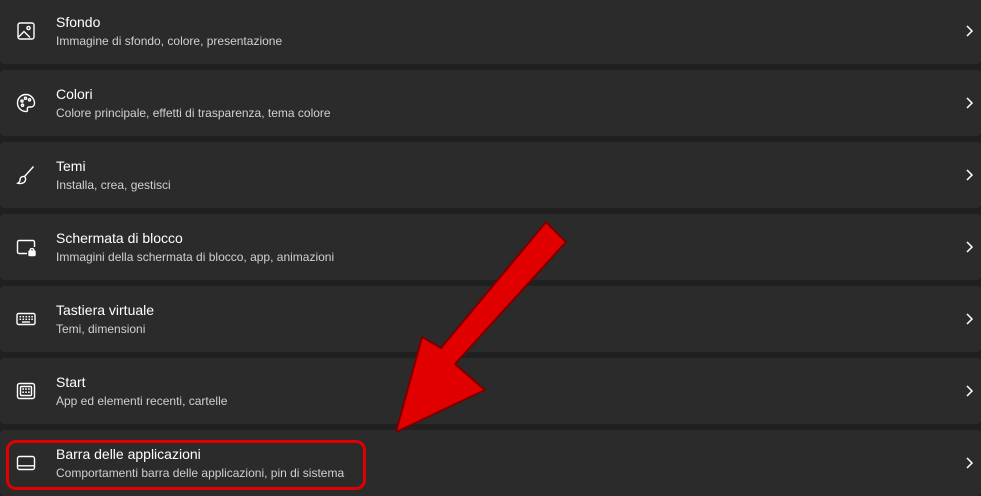  What do you see at coordinates (142, 401) in the screenshot?
I see `settings-item-subtitle: App ed elementi recenti, cartelle` at bounding box center [142, 401].